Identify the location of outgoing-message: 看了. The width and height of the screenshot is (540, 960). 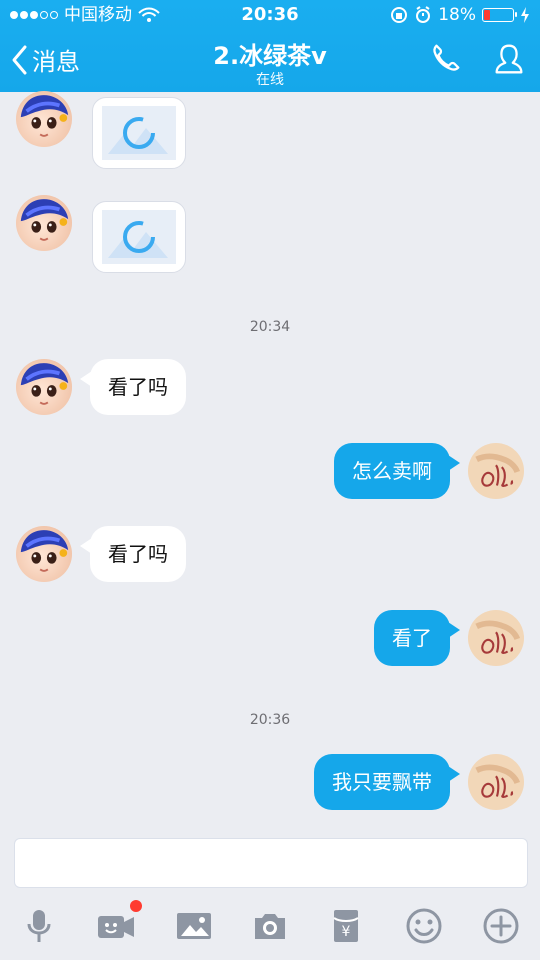
(417, 638).